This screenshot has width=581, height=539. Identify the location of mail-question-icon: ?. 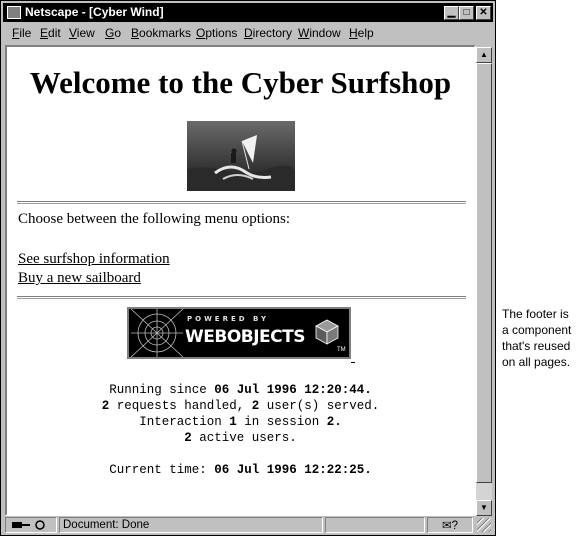
(455, 526).